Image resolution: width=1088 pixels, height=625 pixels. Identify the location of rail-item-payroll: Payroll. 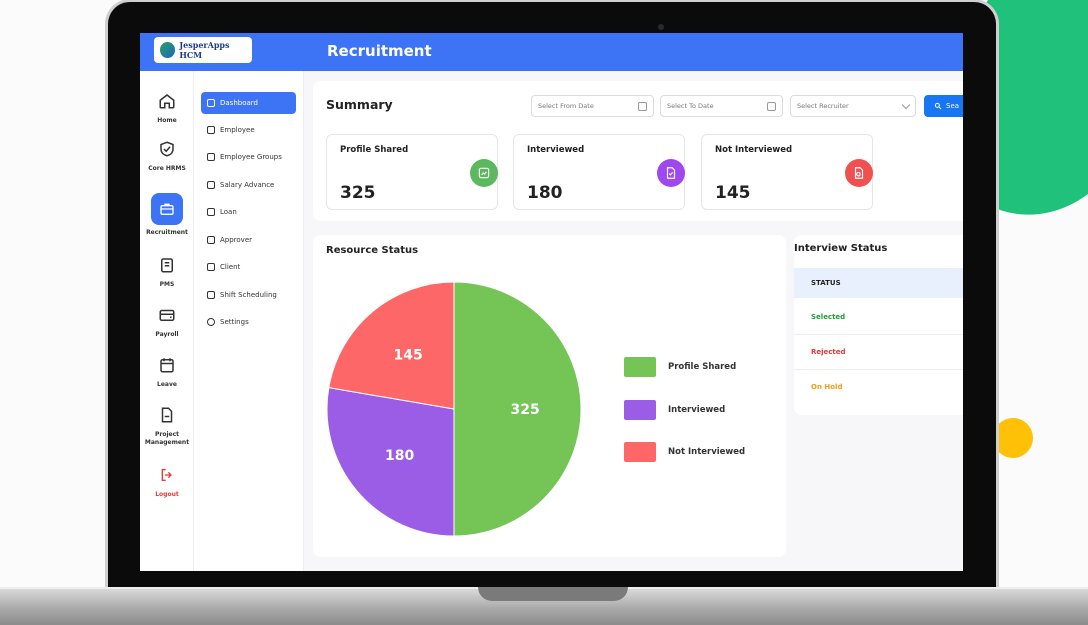
(167, 321).